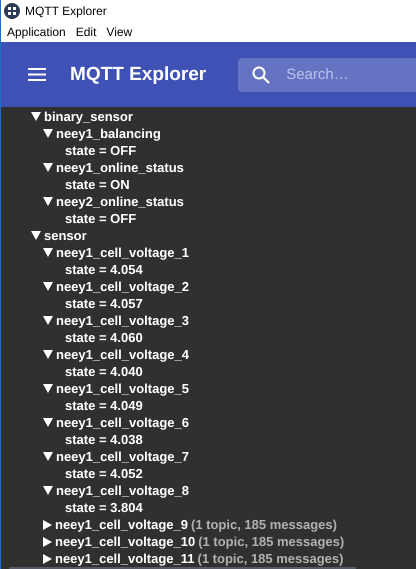  I want to click on topic-name: neey1_cell_voltage_5, so click(122, 388).